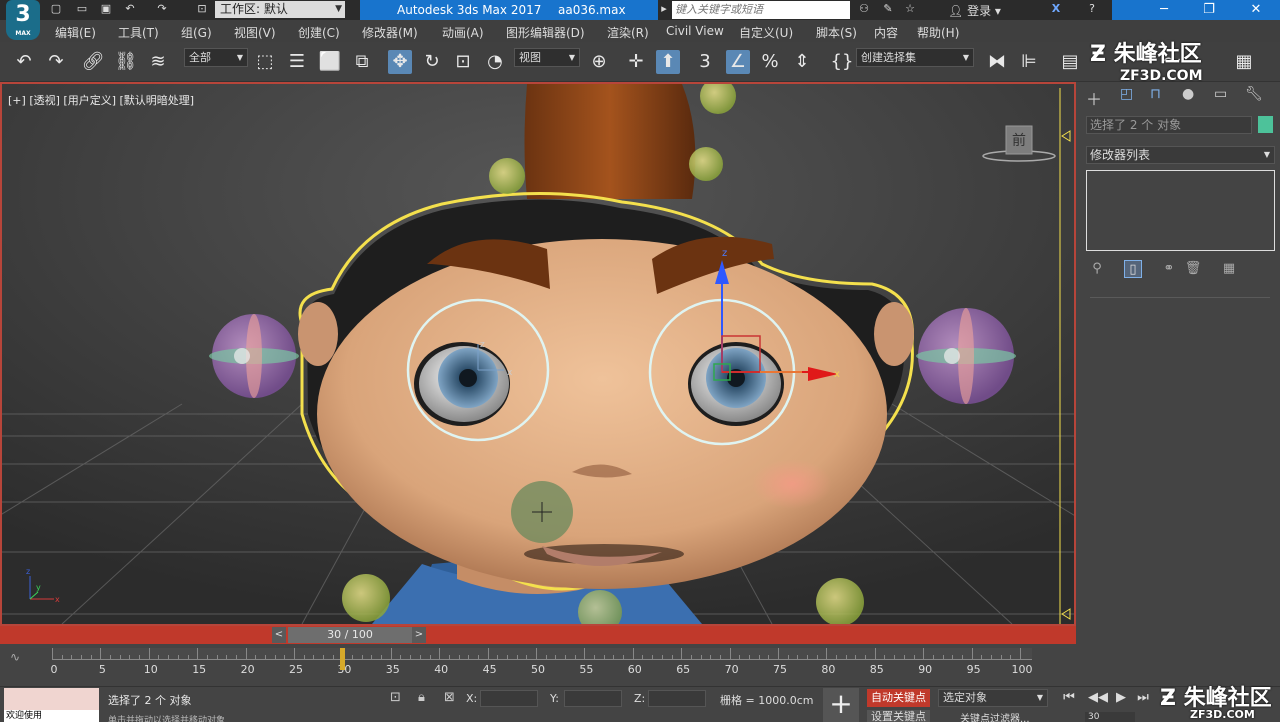 This screenshot has height=722, width=1280. I want to click on create-tab-icon: ＋, so click(1094, 98).